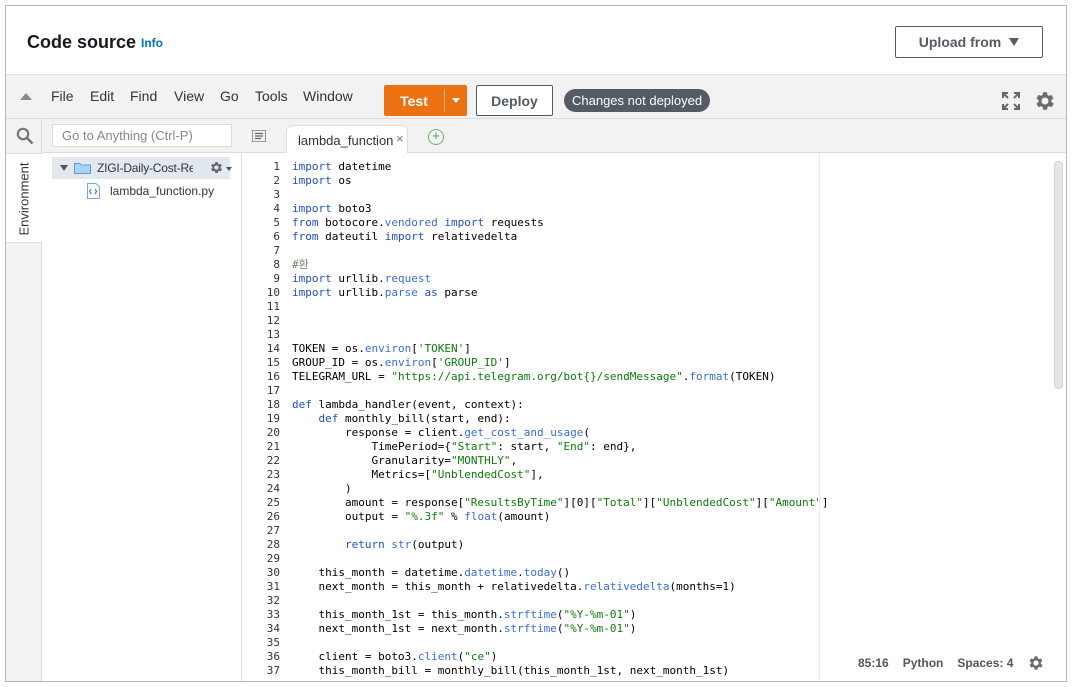 This screenshot has height=687, width=1072. I want to click on test-button-label: Test, so click(414, 100).